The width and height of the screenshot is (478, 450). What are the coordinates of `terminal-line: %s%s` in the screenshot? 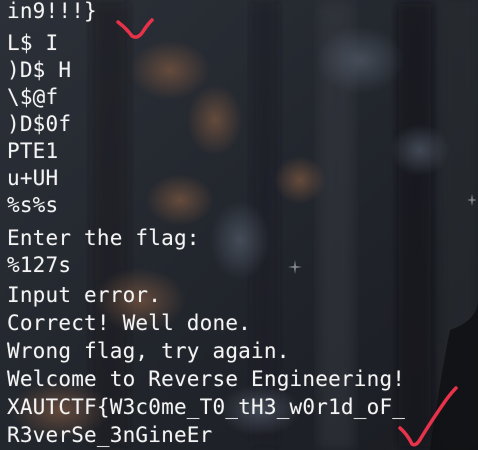 It's located at (33, 205).